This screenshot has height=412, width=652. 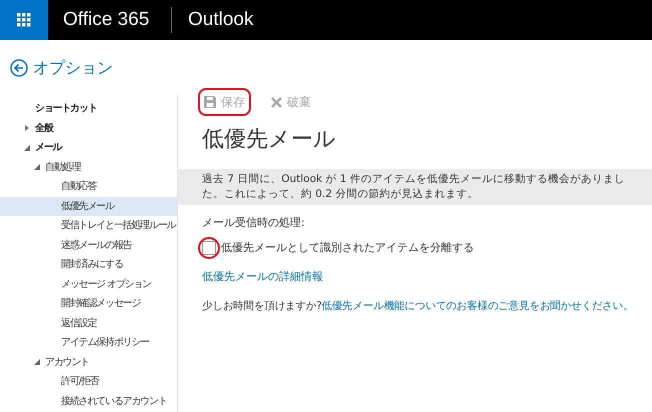 What do you see at coordinates (88, 362) in the screenshot?
I see `sidebar-item: アカウント` at bounding box center [88, 362].